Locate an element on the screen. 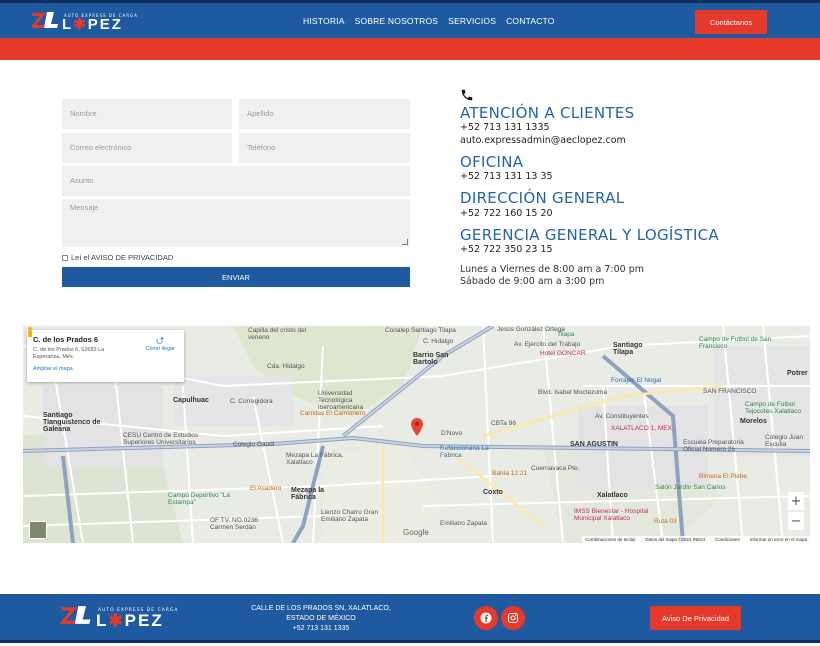 This screenshot has height=646, width=820. road-cuernavaca: Cuernavaca Pte. is located at coordinates (555, 468).